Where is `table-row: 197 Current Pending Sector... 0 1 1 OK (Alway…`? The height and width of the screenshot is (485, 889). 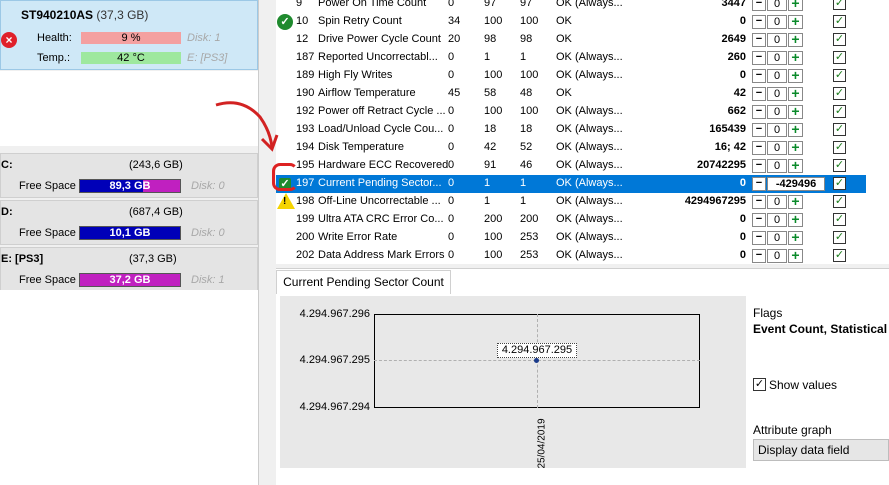
table-row: 197 Current Pending Sector... 0 1 1 OK (Alway… is located at coordinates (571, 184).